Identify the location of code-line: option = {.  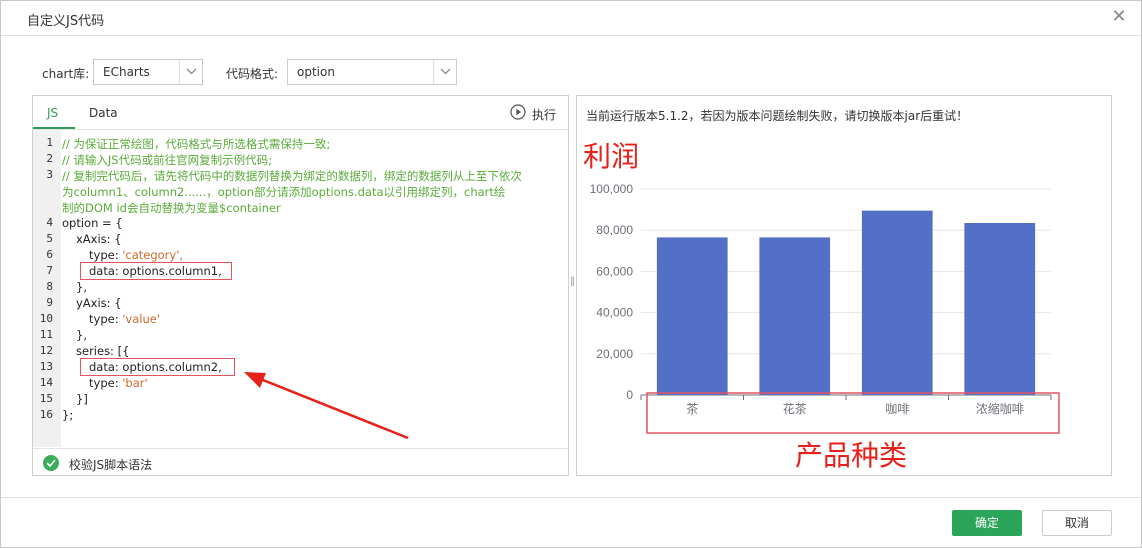
(92, 223).